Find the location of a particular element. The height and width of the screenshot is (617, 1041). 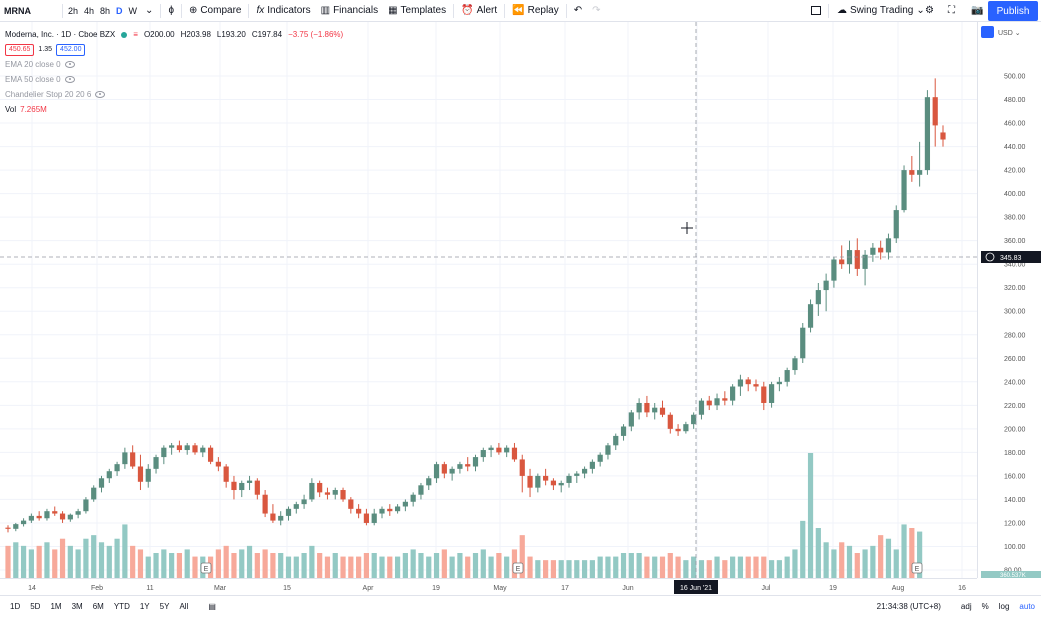

range-3m: 3M is located at coordinates (77, 606).